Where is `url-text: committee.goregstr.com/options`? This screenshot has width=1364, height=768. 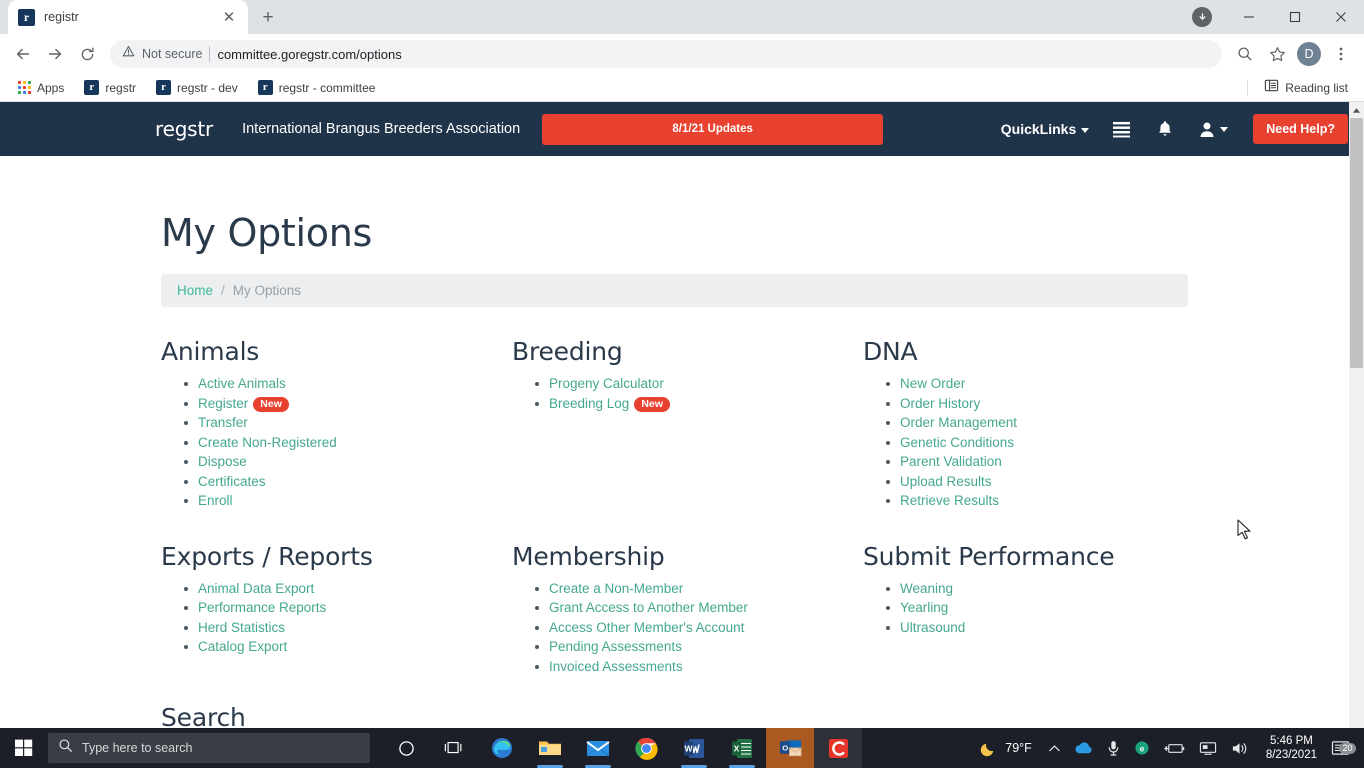
url-text: committee.goregstr.com/options is located at coordinates (309, 54).